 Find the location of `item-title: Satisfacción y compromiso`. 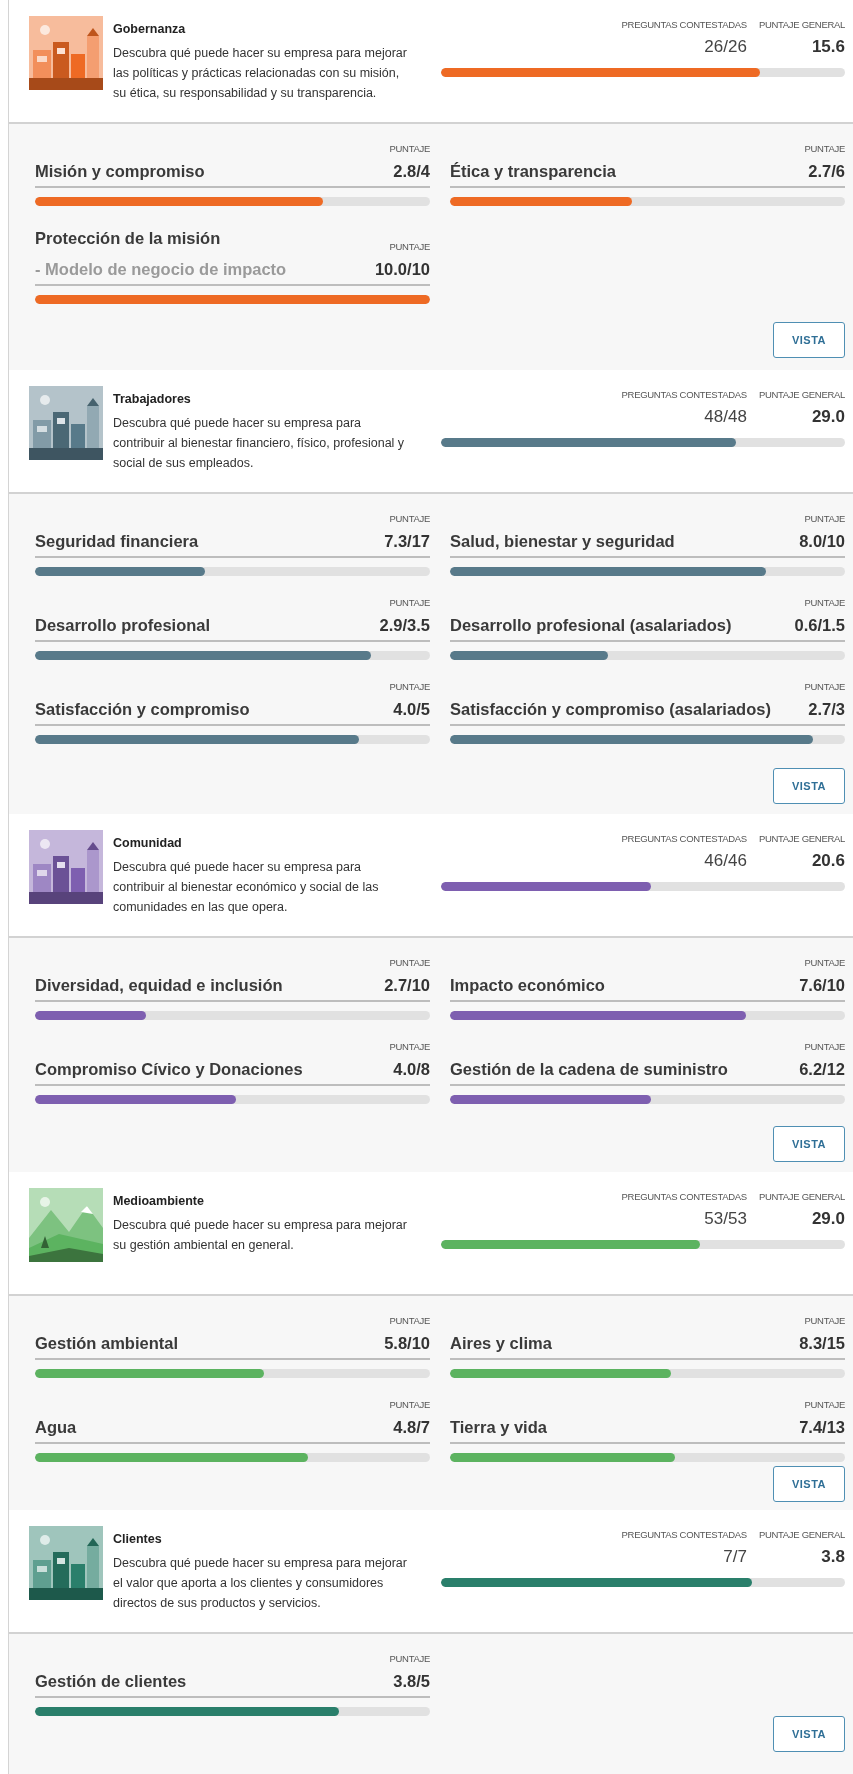

item-title: Satisfacción y compromiso is located at coordinates (142, 710).